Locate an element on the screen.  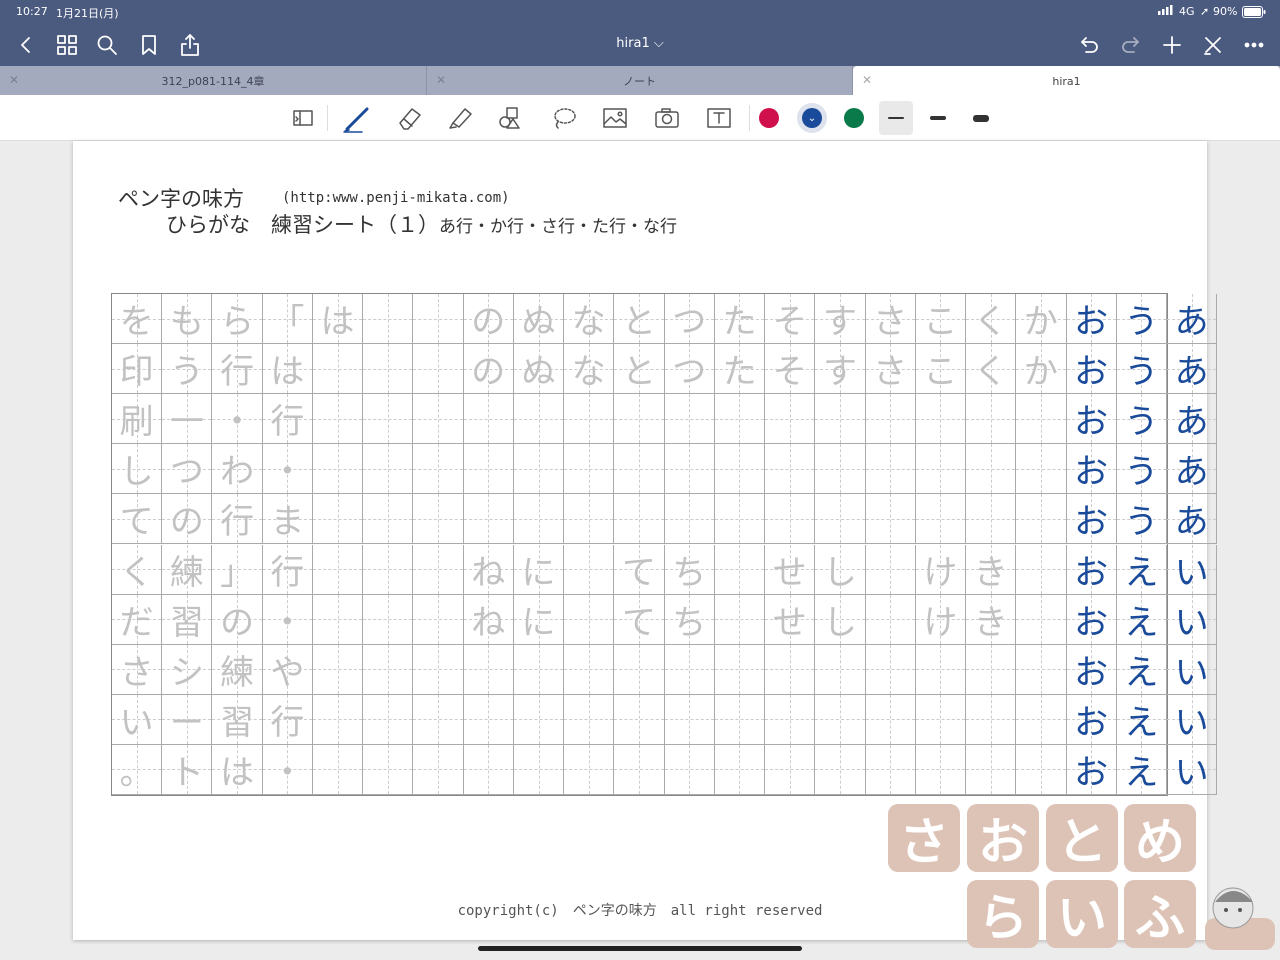
grid-cell: お is located at coordinates (1091, 669).